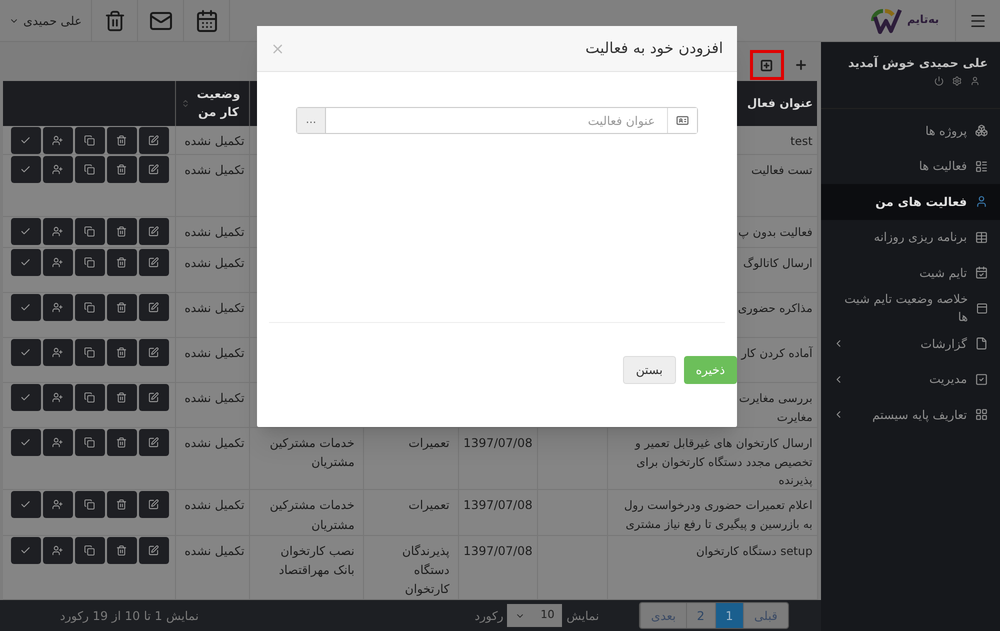 The height and width of the screenshot is (631, 1000). I want to click on sidebar-item: مدیریت, so click(910, 379).